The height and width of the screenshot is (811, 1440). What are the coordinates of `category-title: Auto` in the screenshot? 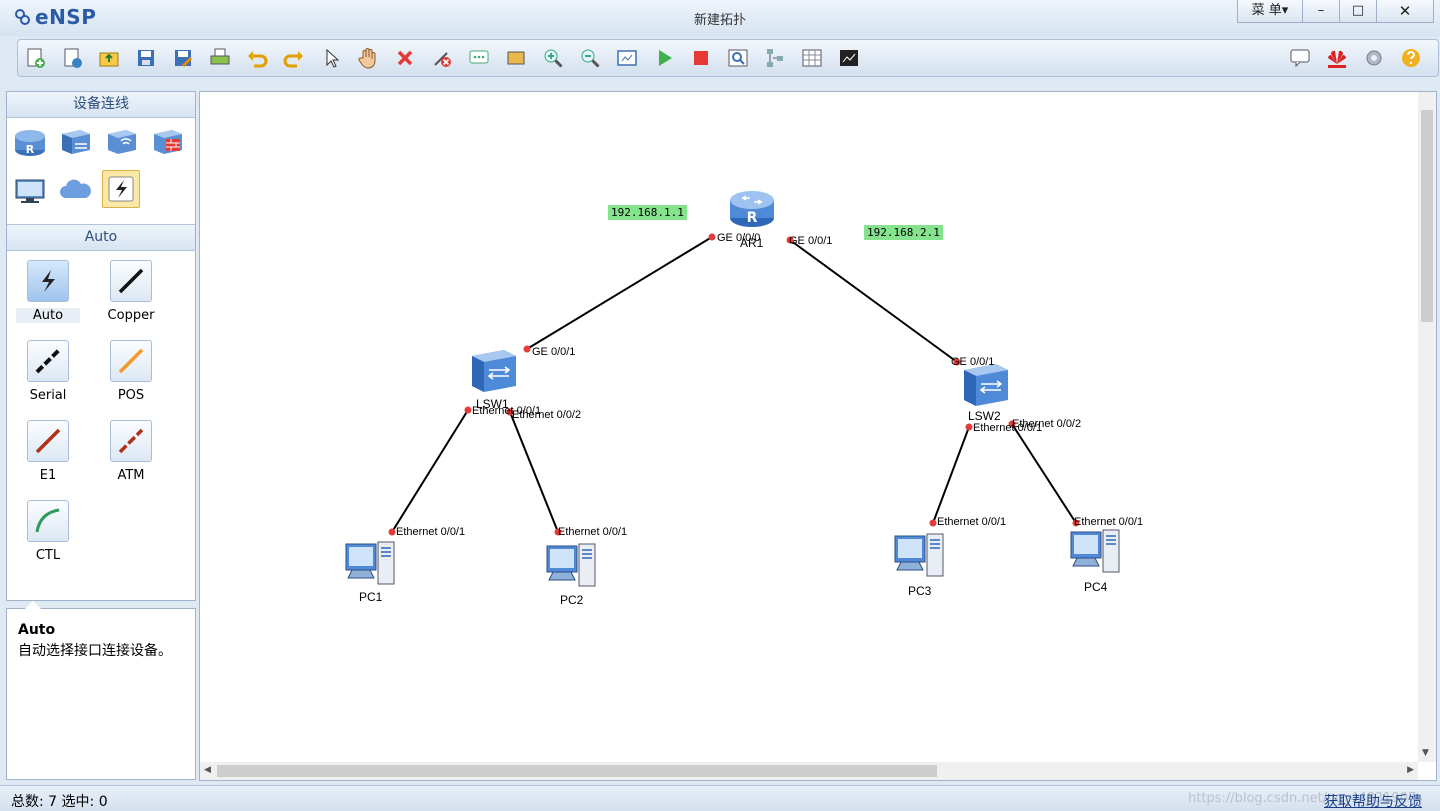 It's located at (101, 237).